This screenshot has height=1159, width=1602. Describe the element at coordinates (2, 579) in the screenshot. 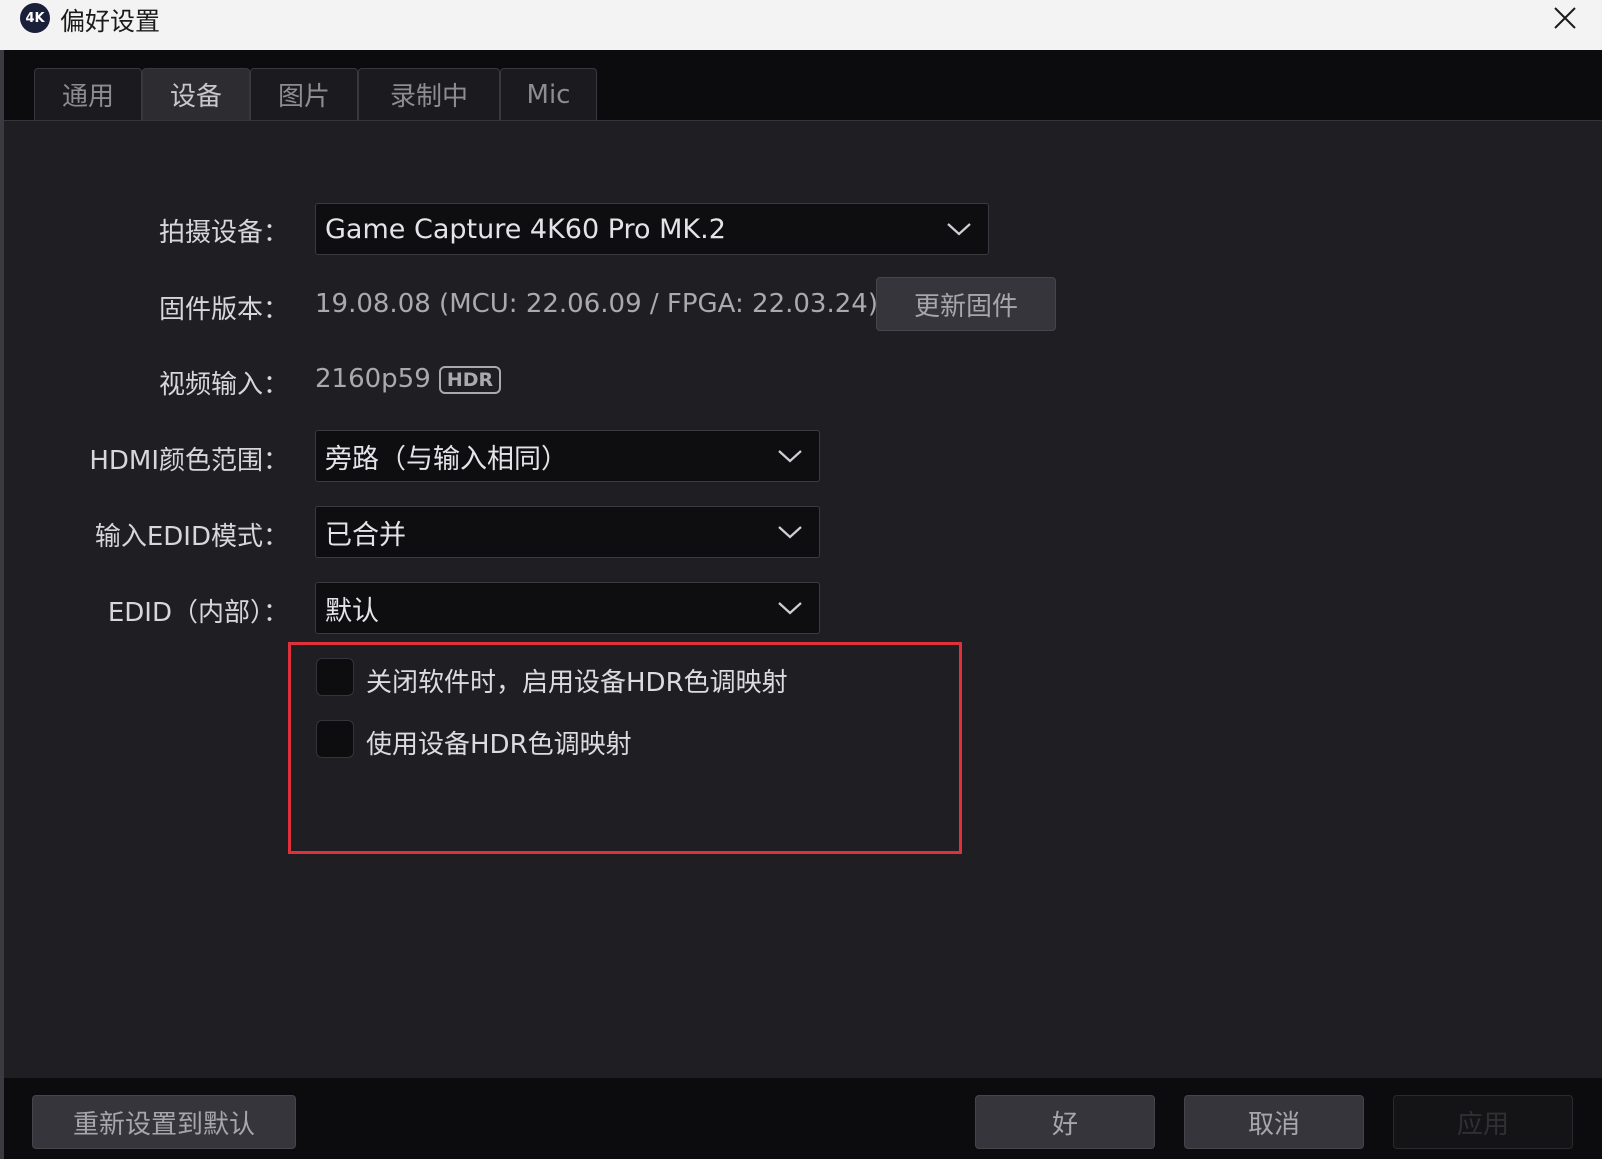

I see `window-edge` at that location.